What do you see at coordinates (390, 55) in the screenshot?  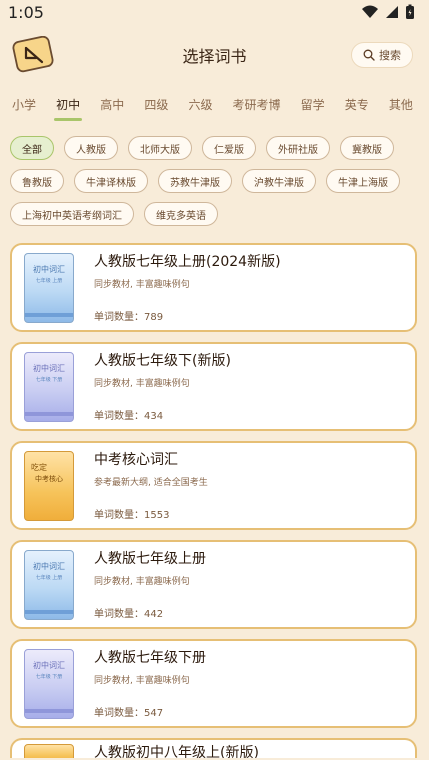 I see `search-label: 搜索` at bounding box center [390, 55].